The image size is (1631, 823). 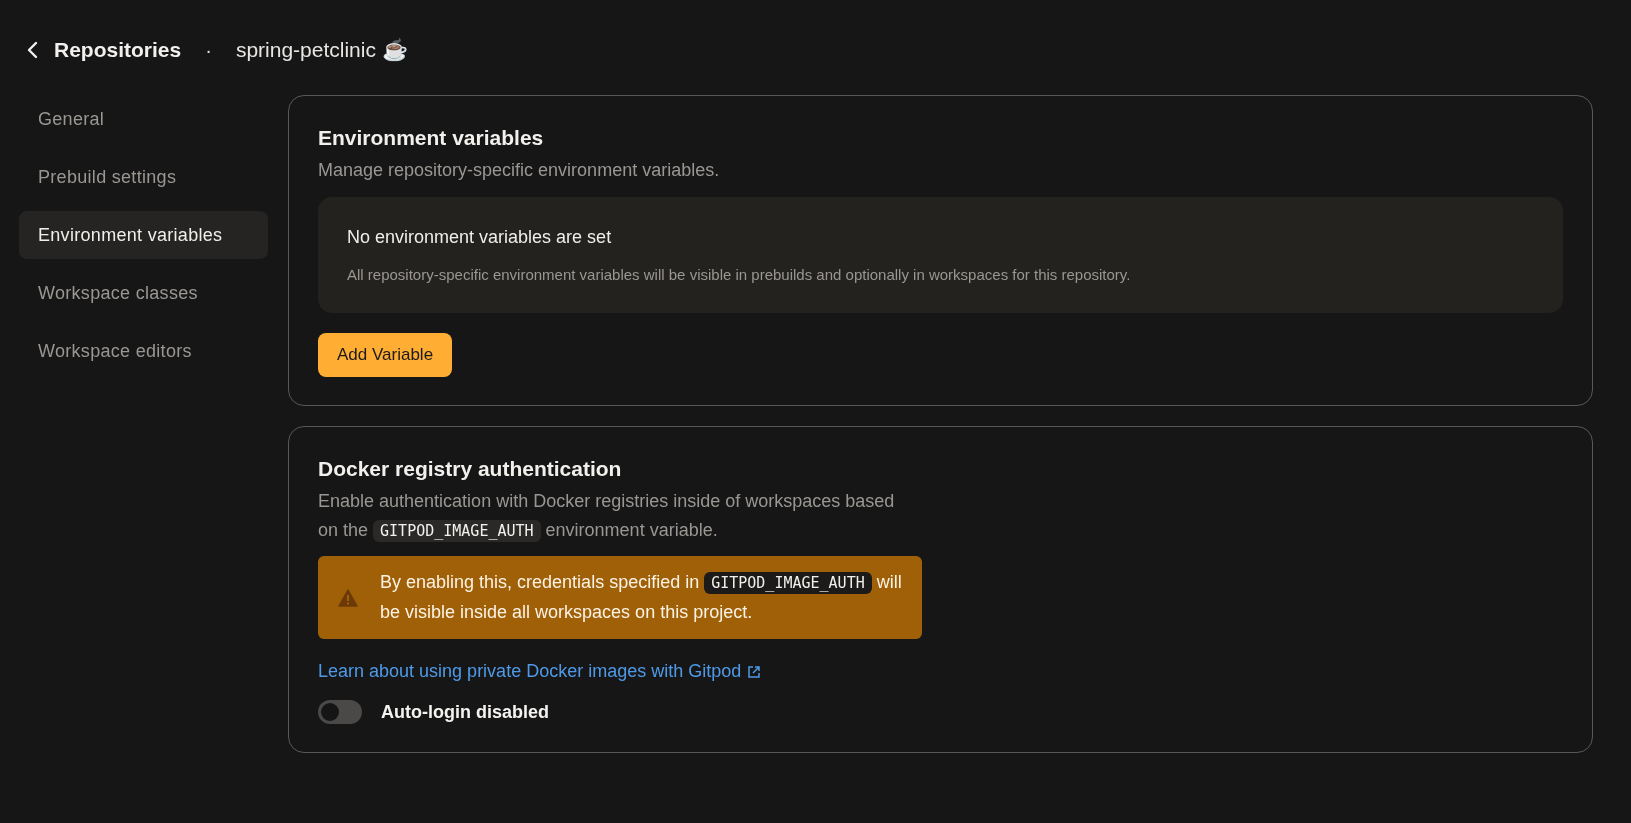 I want to click on empty-state-text: All repository-specific environment variables will be visible in prebuilds and optionally in workspaces for this repository., so click(x=739, y=274).